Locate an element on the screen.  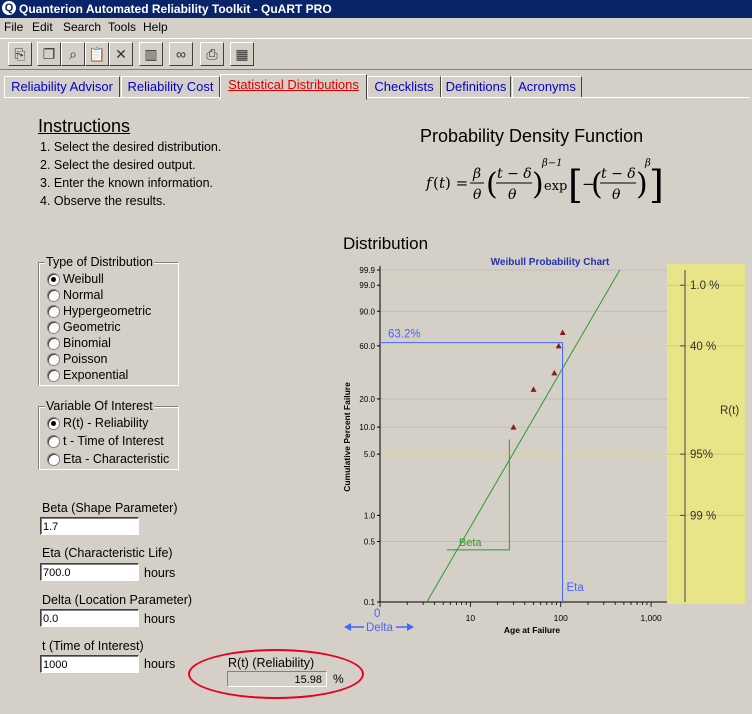
tab-reliability-cost: Reliability Cost is located at coordinates (170, 87).